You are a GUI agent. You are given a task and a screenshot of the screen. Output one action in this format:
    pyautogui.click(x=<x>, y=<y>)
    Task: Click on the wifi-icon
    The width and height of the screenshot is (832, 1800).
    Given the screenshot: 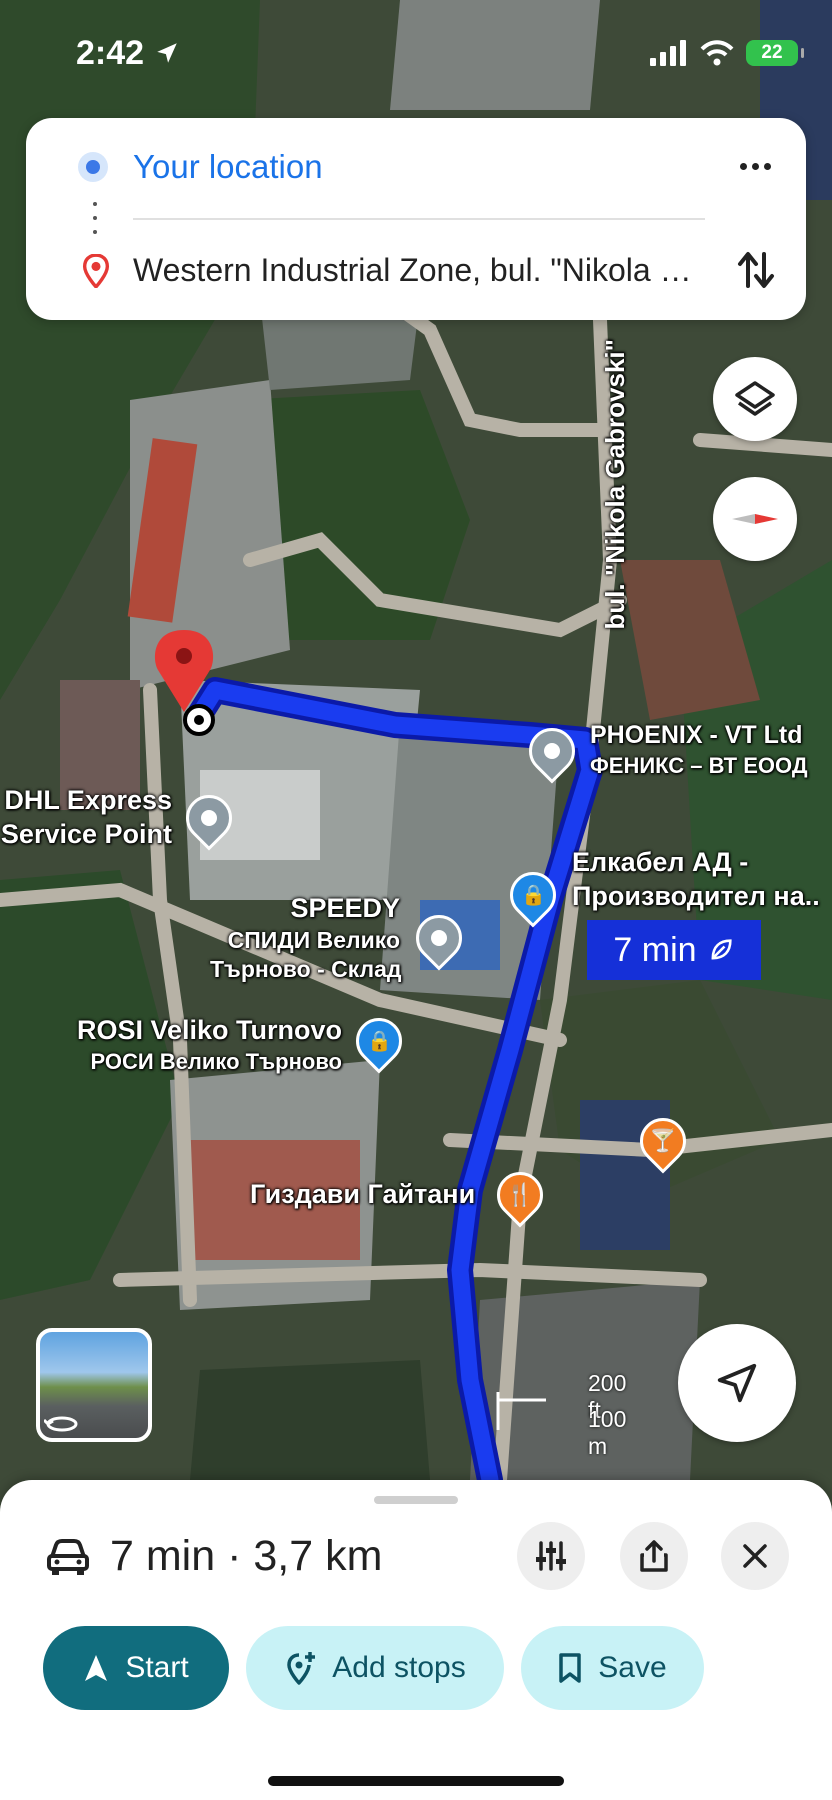 What is the action you would take?
    pyautogui.click(x=717, y=53)
    